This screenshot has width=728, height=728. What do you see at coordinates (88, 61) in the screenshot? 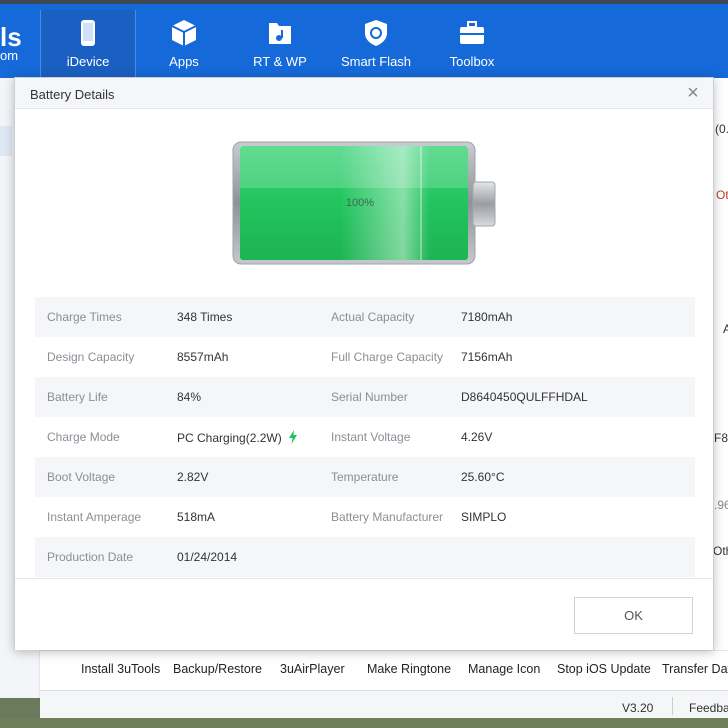
I see `nav-label: iDevice` at bounding box center [88, 61].